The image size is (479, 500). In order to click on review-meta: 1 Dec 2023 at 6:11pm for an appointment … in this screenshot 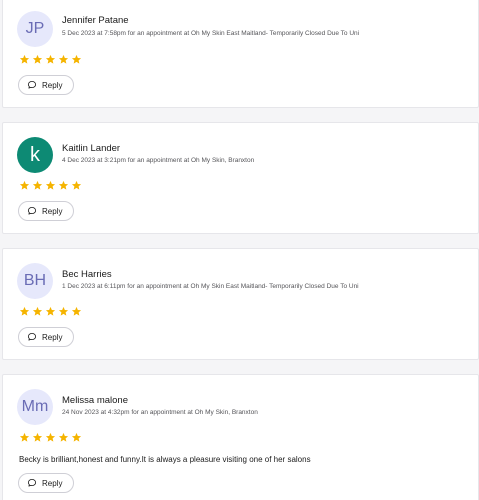, I will do `click(210, 286)`.